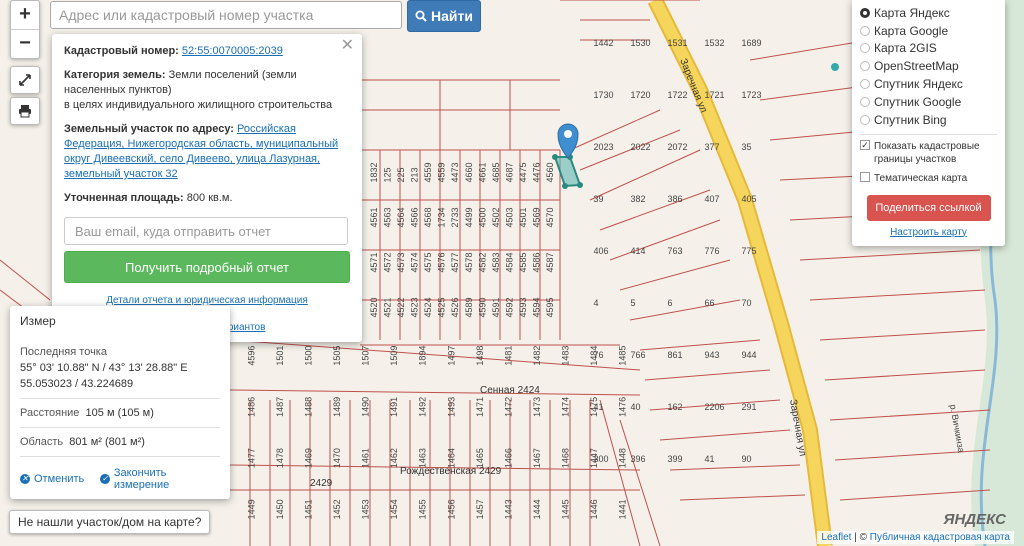 This screenshot has width=1024, height=546. What do you see at coordinates (428, 307) in the screenshot?
I see `parcel-number-label: 4524` at bounding box center [428, 307].